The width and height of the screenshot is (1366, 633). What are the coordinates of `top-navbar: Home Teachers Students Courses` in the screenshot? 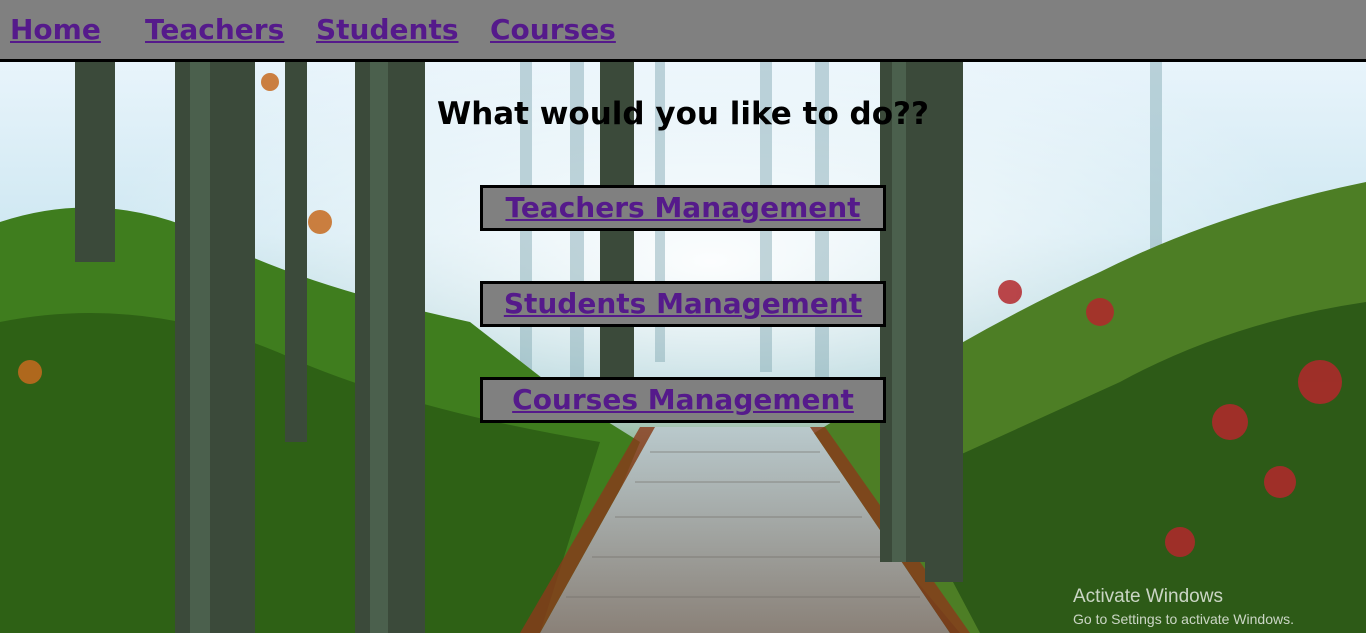 It's located at (683, 31).